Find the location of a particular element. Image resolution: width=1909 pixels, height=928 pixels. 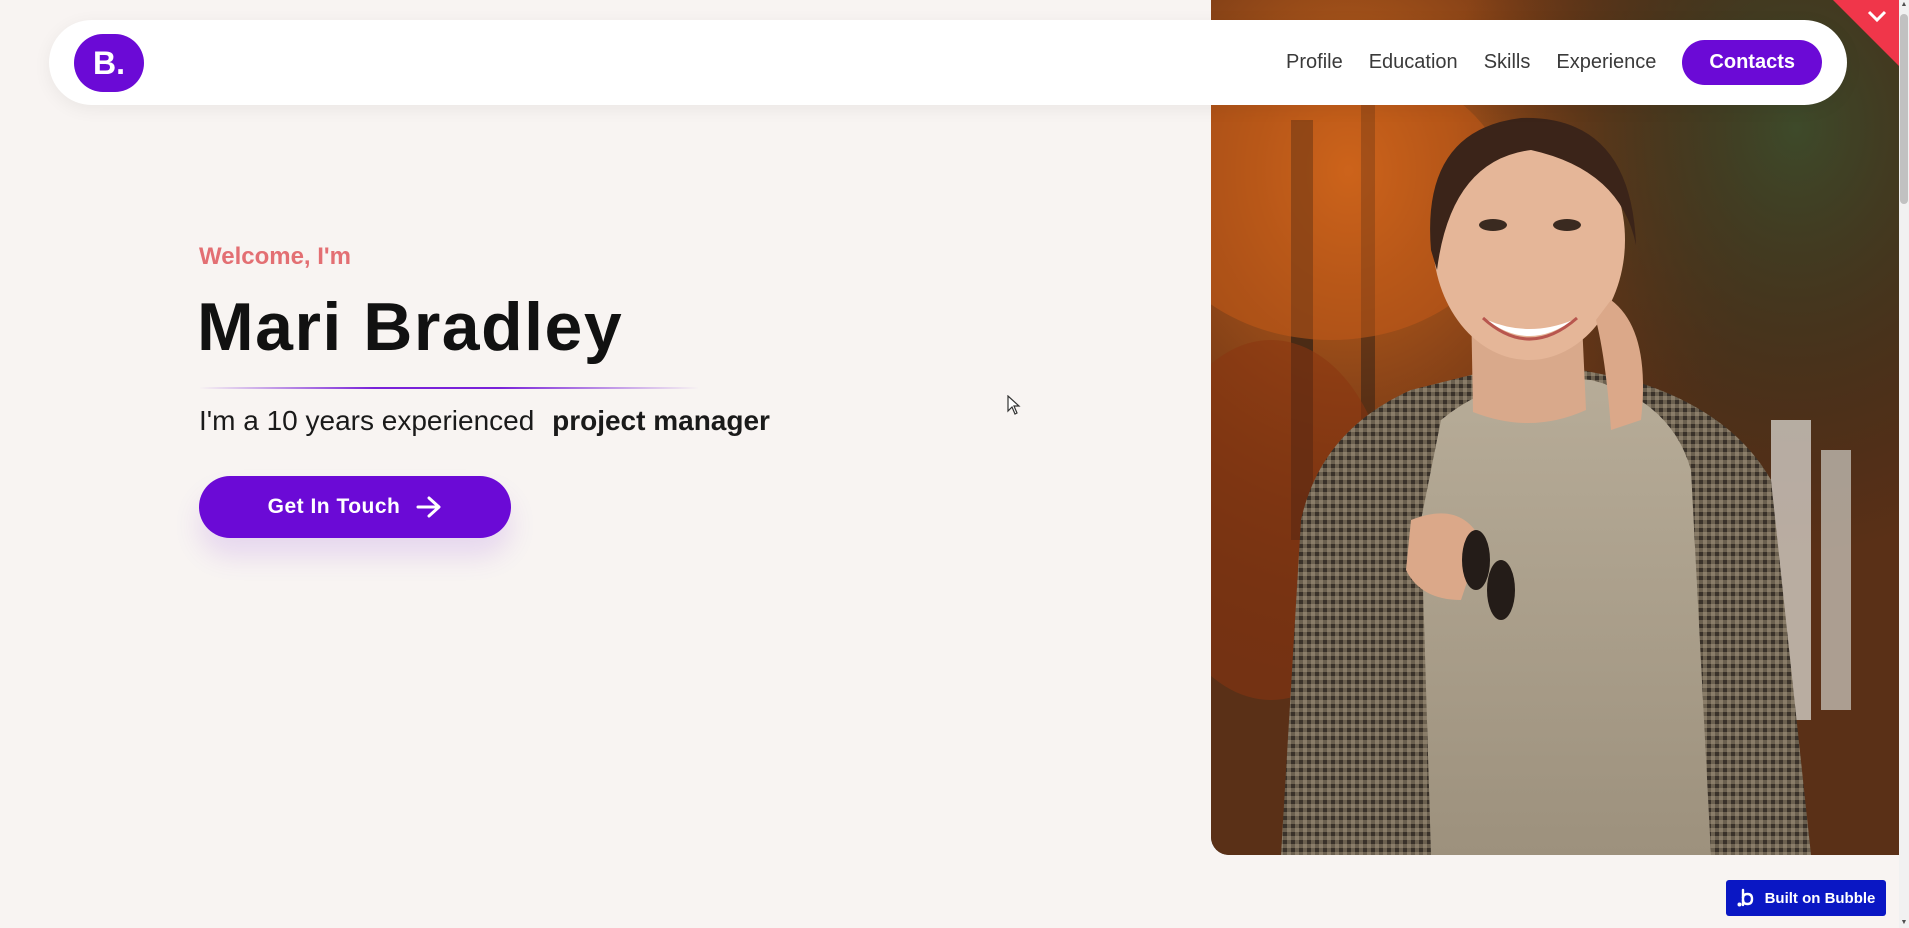

contacts-label: Contacts is located at coordinates (1752, 62).